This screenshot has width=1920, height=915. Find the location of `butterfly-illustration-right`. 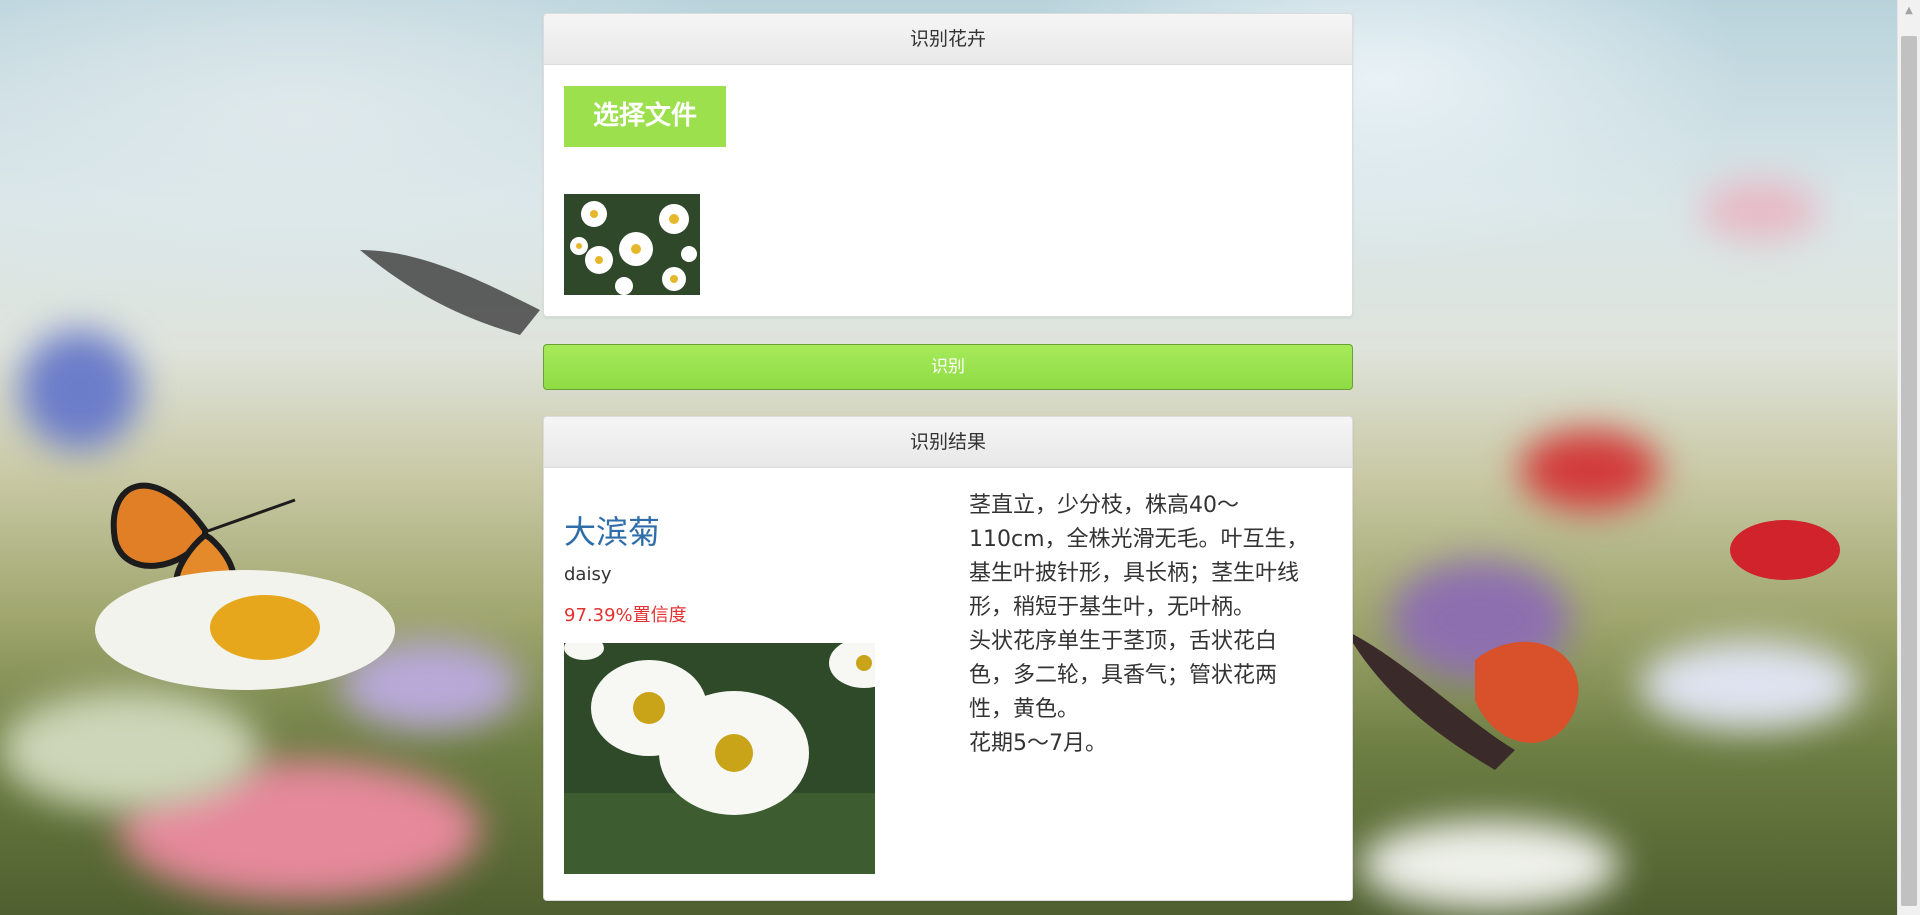

butterfly-illustration-right is located at coordinates (1462, 700).